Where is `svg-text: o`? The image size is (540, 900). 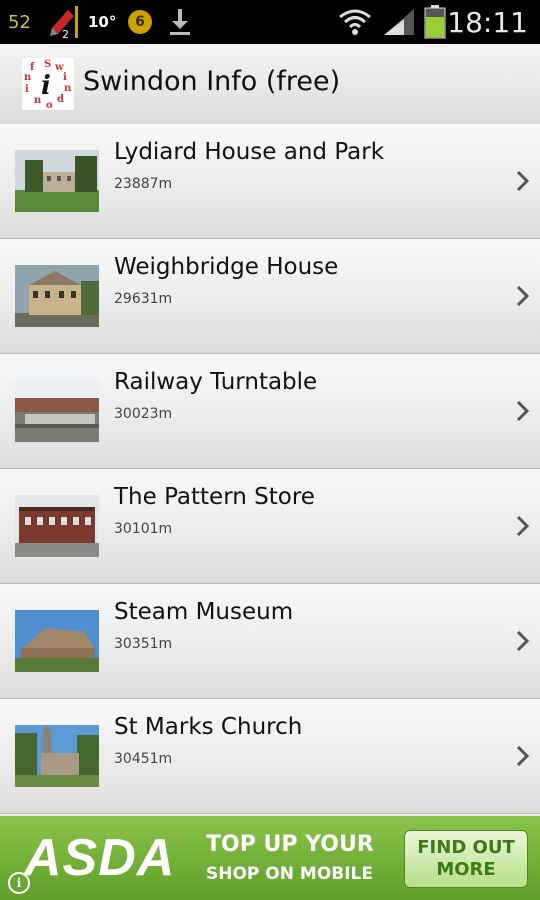 svg-text: o is located at coordinates (49, 105).